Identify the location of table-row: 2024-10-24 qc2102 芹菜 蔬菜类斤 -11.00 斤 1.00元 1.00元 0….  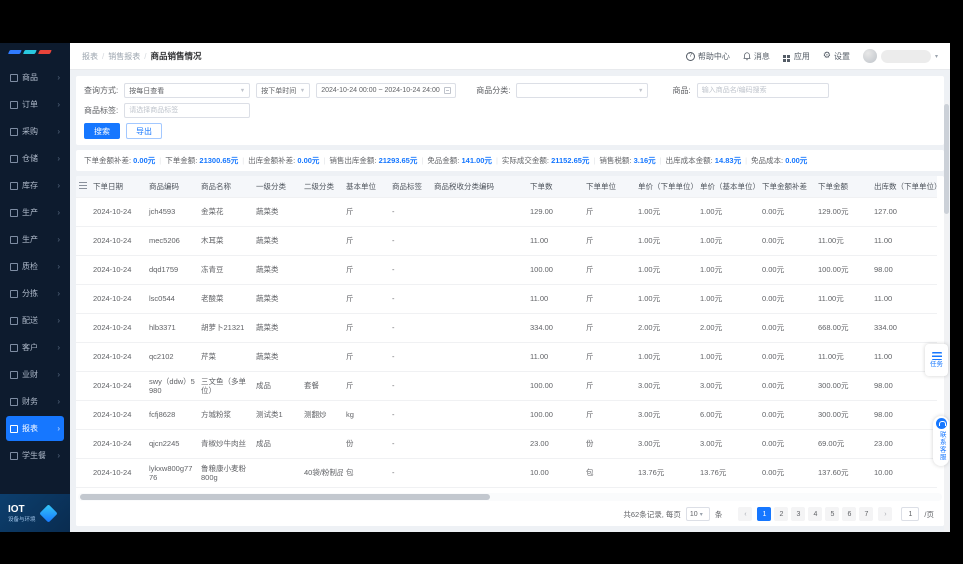
(506, 357).